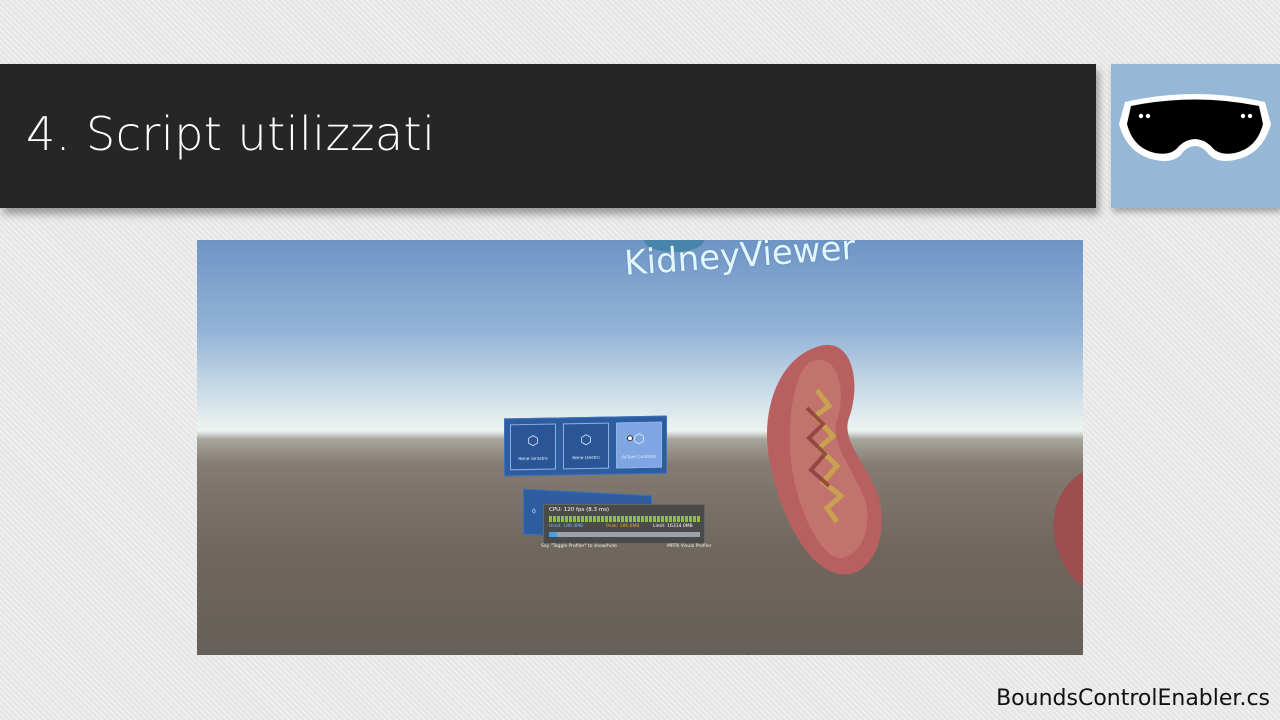  Describe the element at coordinates (586, 458) in the screenshot. I see `button-label: Rene Destro` at that location.